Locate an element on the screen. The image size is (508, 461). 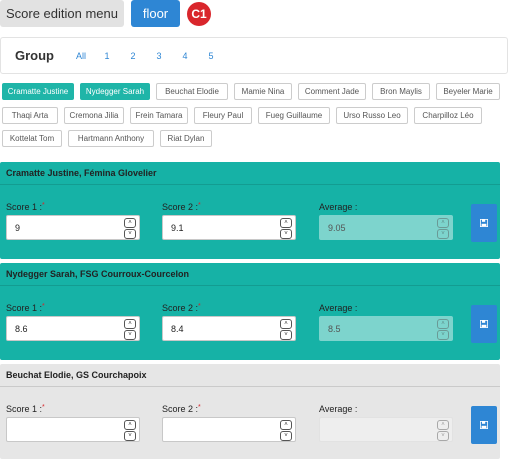
average-output: 8.5 ˄ ˅ is located at coordinates (386, 328).